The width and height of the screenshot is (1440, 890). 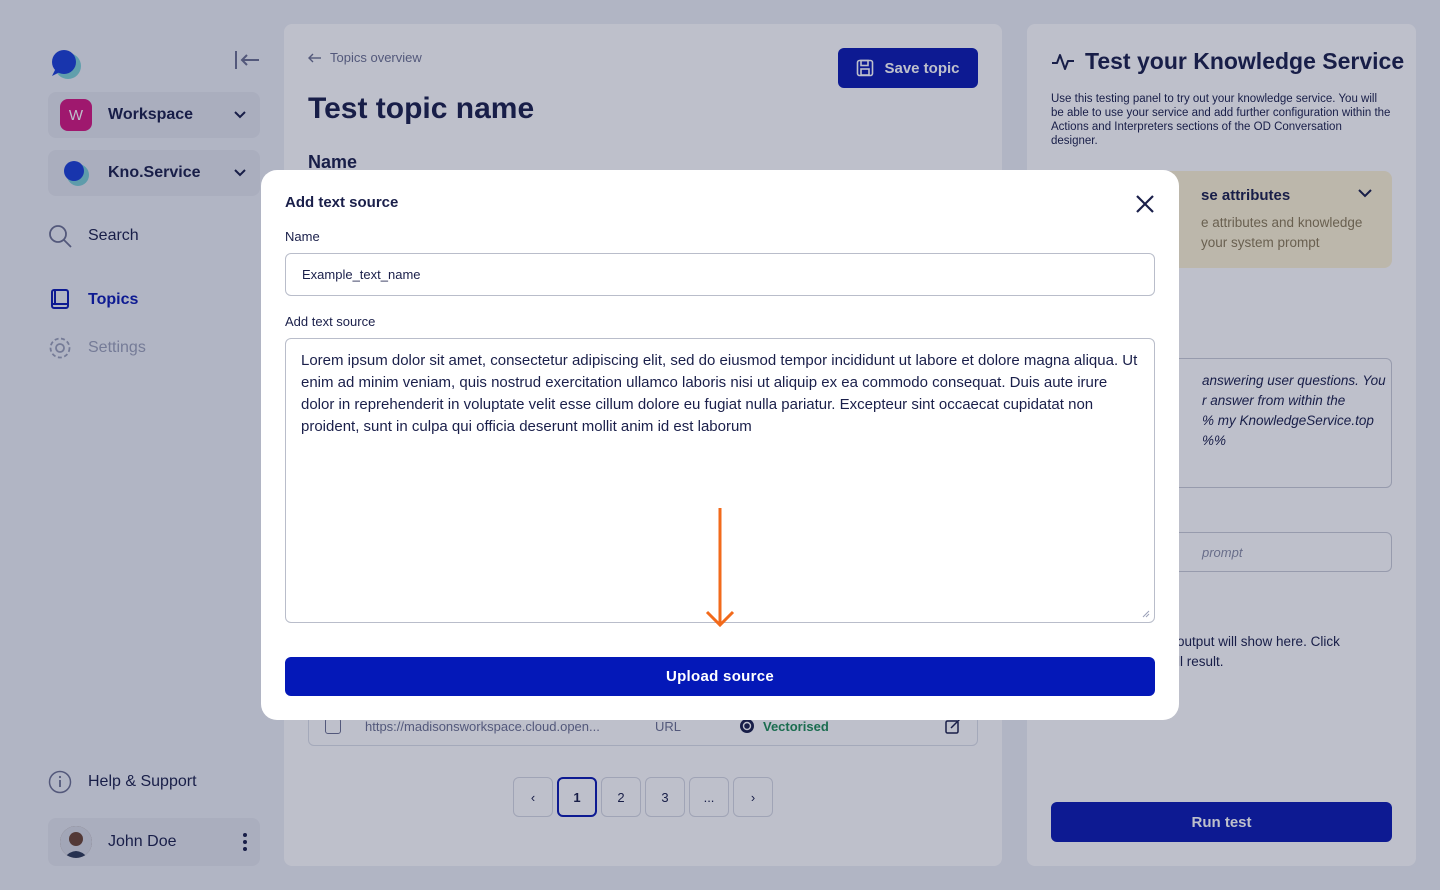 What do you see at coordinates (302, 236) in the screenshot?
I see `name-field-label: Name` at bounding box center [302, 236].